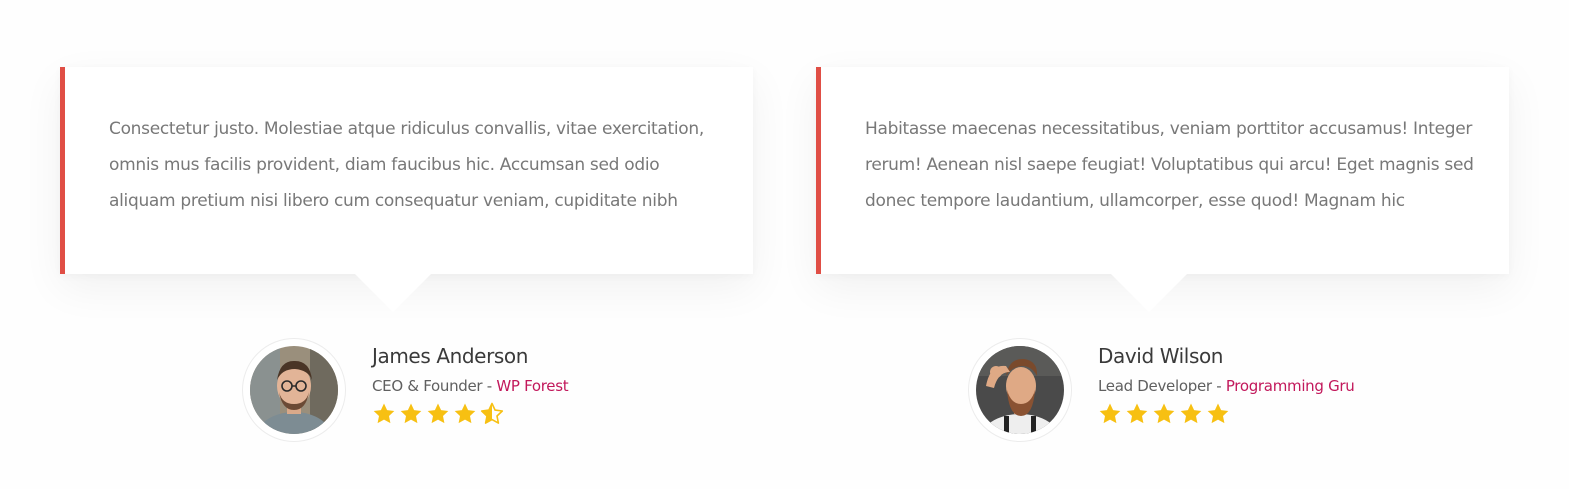 This screenshot has height=489, width=1569. What do you see at coordinates (1290, 386) in the screenshot?
I see `company-link: Programming Gru` at bounding box center [1290, 386].